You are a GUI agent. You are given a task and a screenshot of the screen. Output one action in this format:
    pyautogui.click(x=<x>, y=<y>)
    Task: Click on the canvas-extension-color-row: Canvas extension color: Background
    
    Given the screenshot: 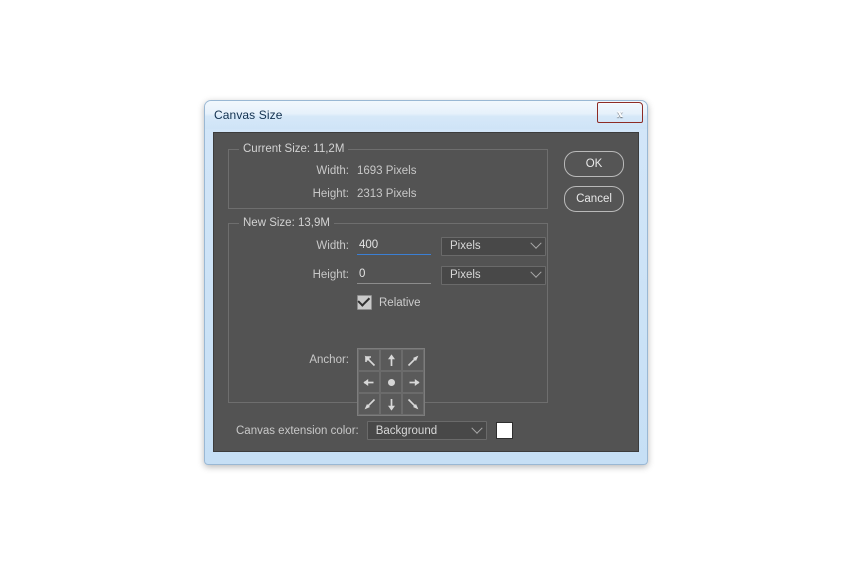 What is the action you would take?
    pyautogui.click(x=374, y=430)
    